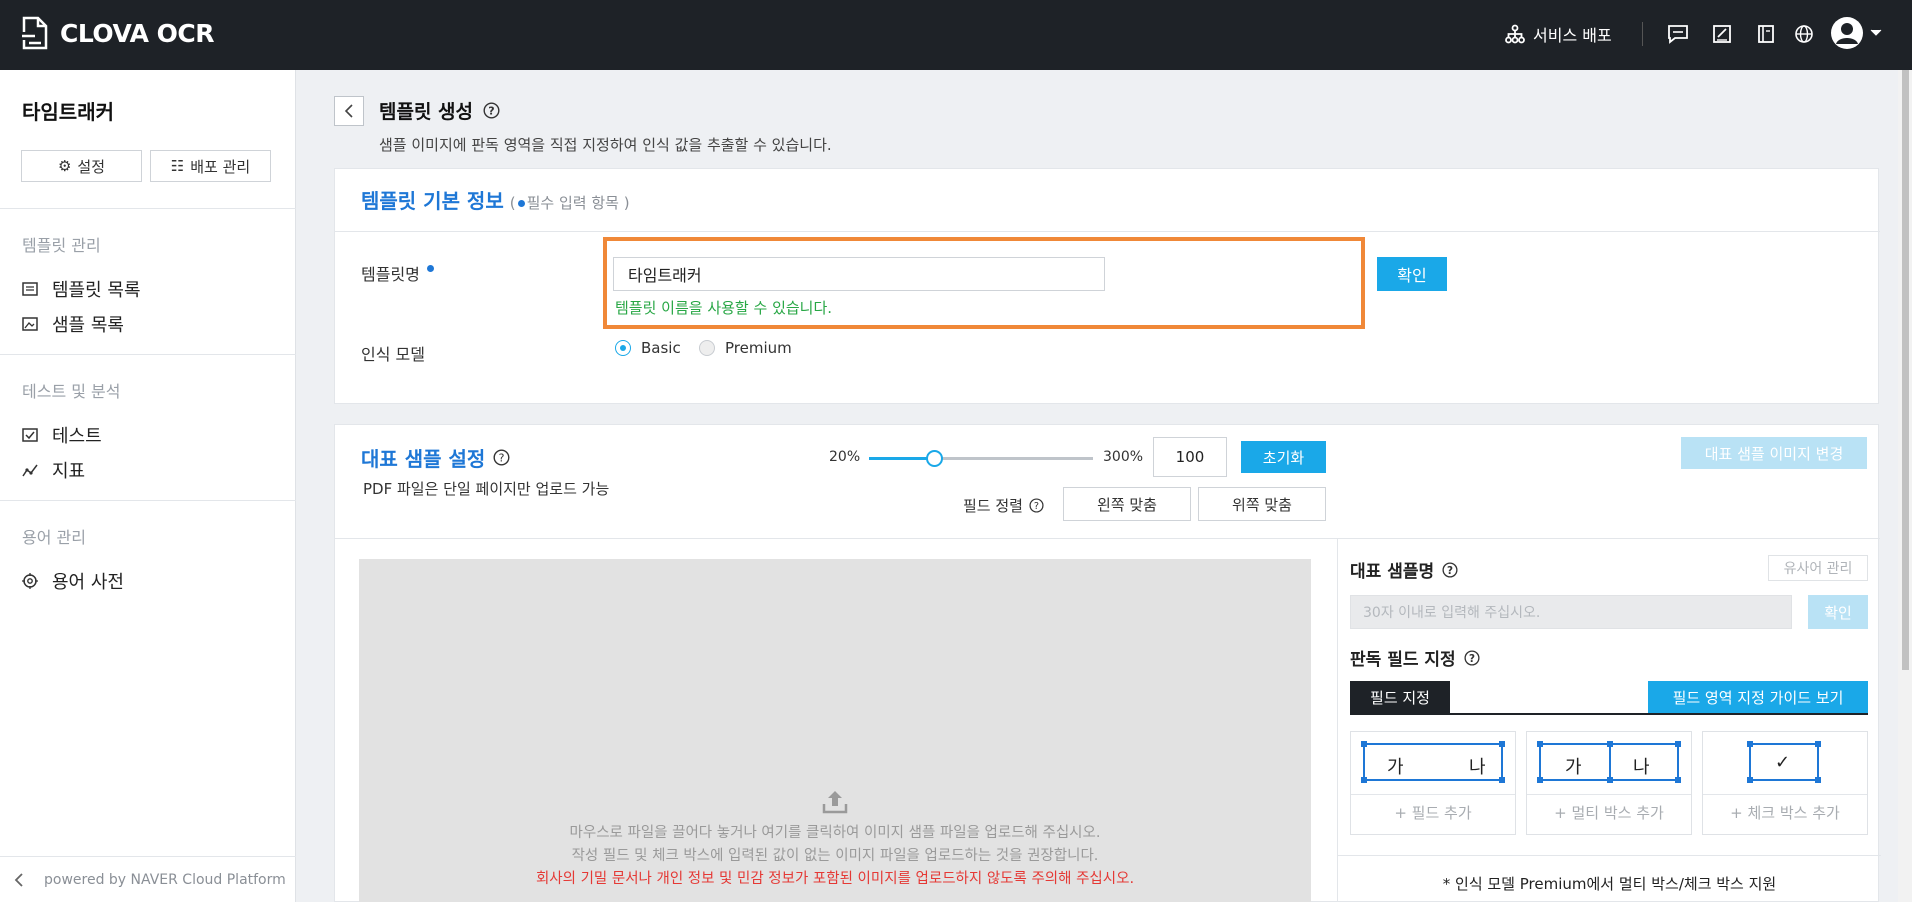 This screenshot has width=1912, height=902. What do you see at coordinates (1785, 783) in the screenshot?
I see `add-checkbox-tool: ✓ + 체크 박스 추가` at bounding box center [1785, 783].